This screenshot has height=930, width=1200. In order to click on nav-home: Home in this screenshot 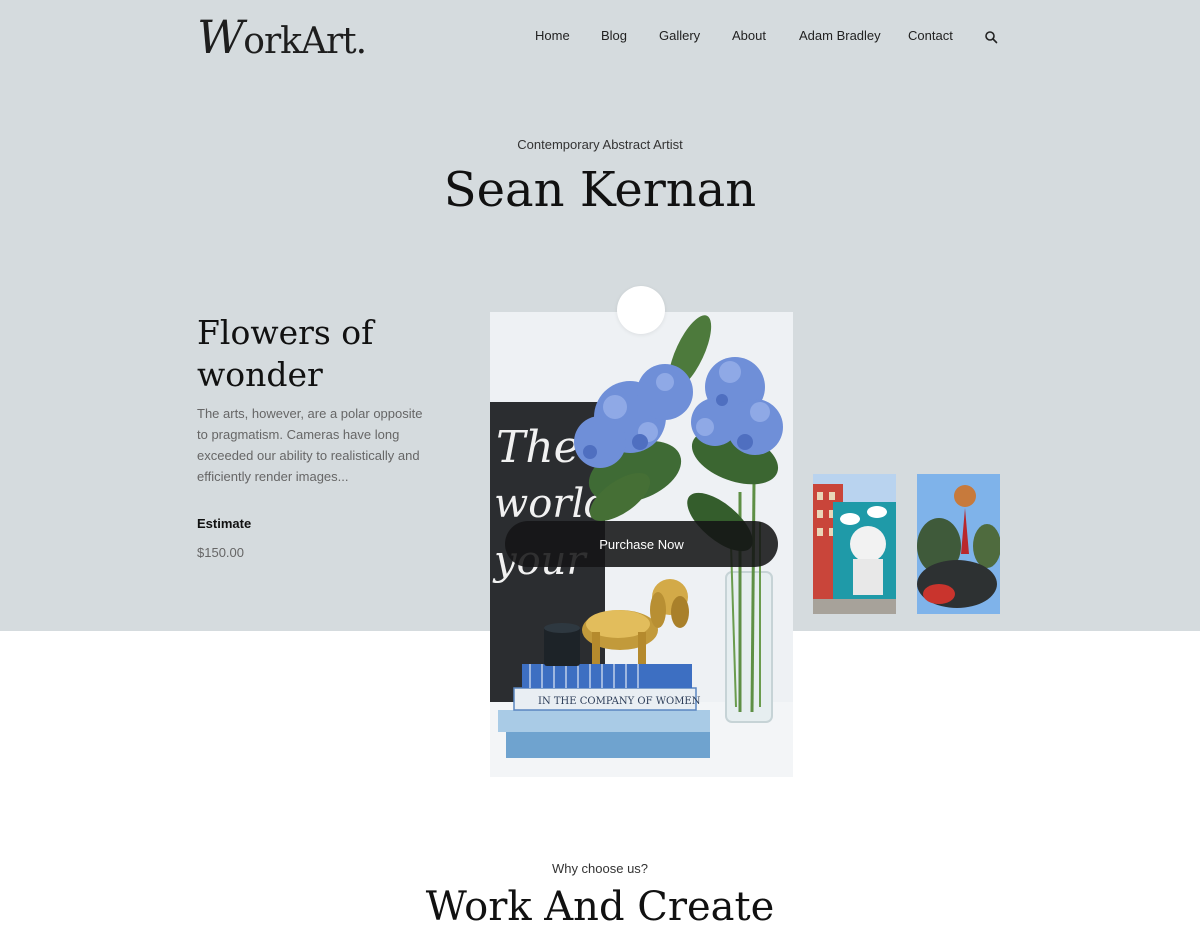, I will do `click(552, 35)`.